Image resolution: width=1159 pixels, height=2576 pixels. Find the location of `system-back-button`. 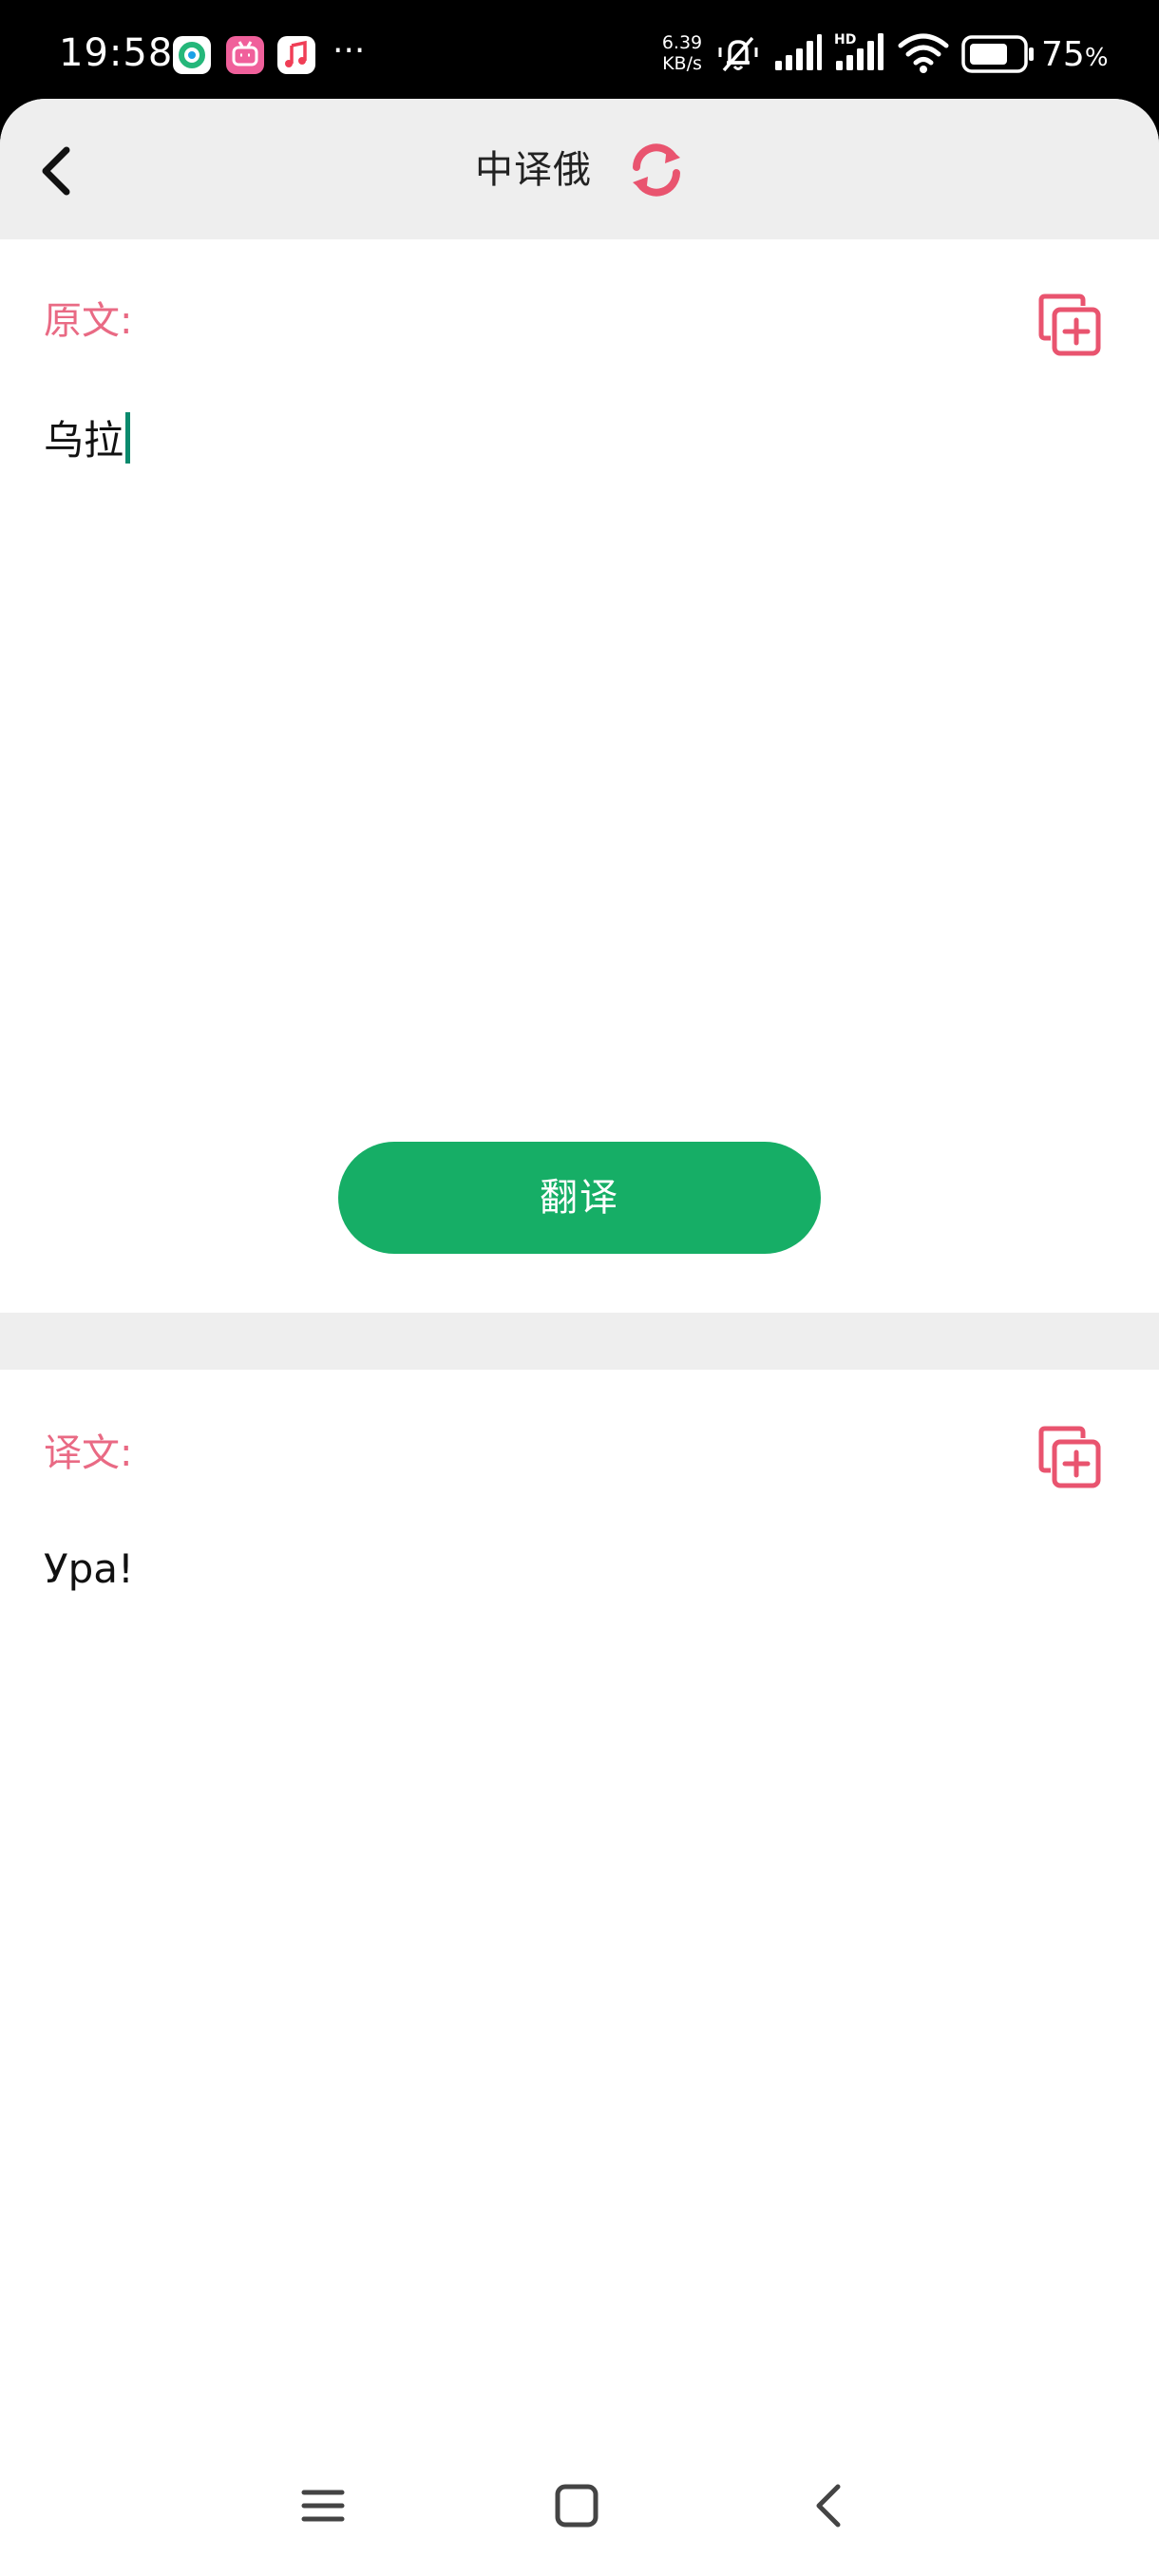

system-back-button is located at coordinates (830, 2506).